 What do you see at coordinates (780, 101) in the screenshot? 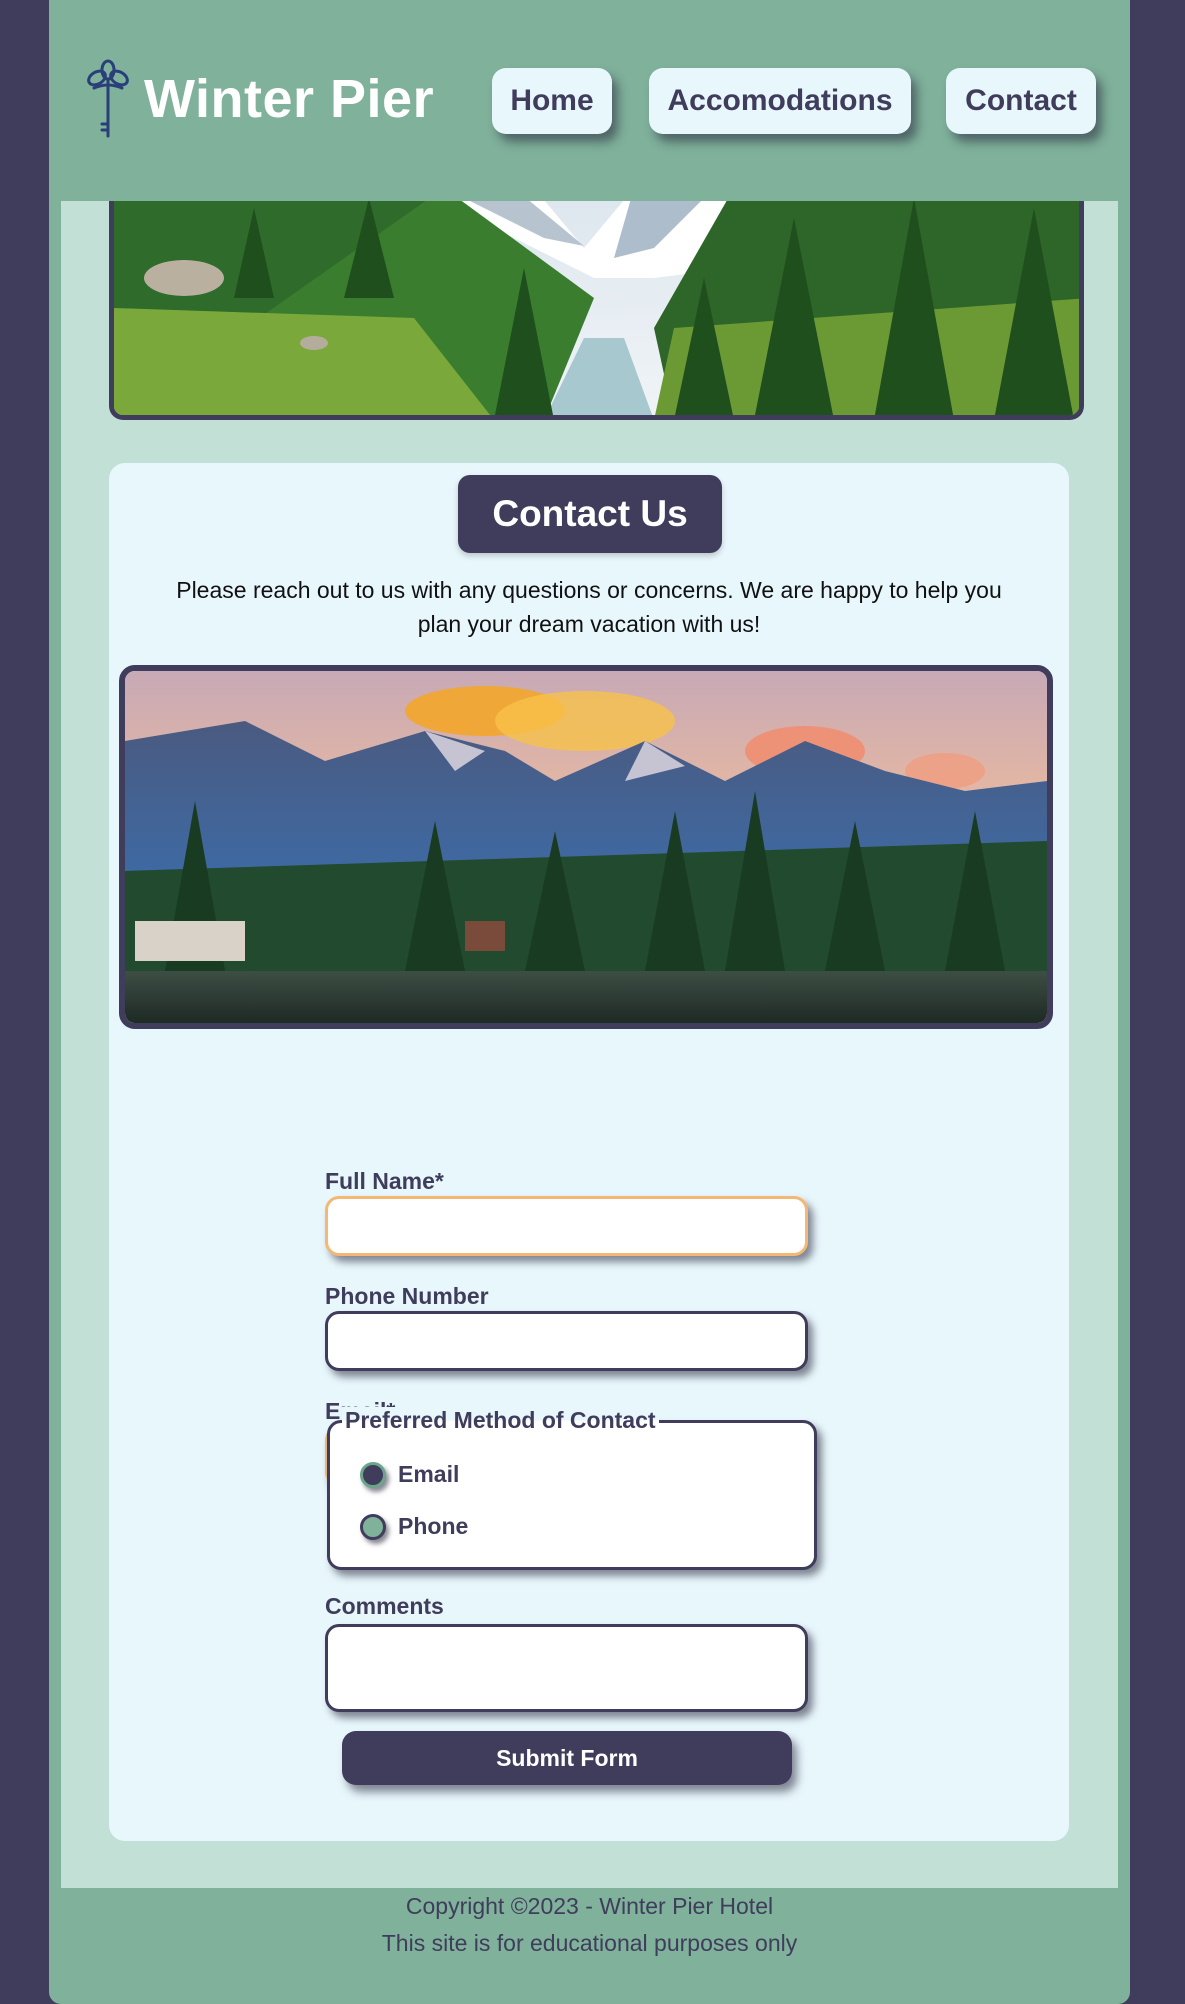
I see `nav-accomodations-button: Accomodations` at bounding box center [780, 101].